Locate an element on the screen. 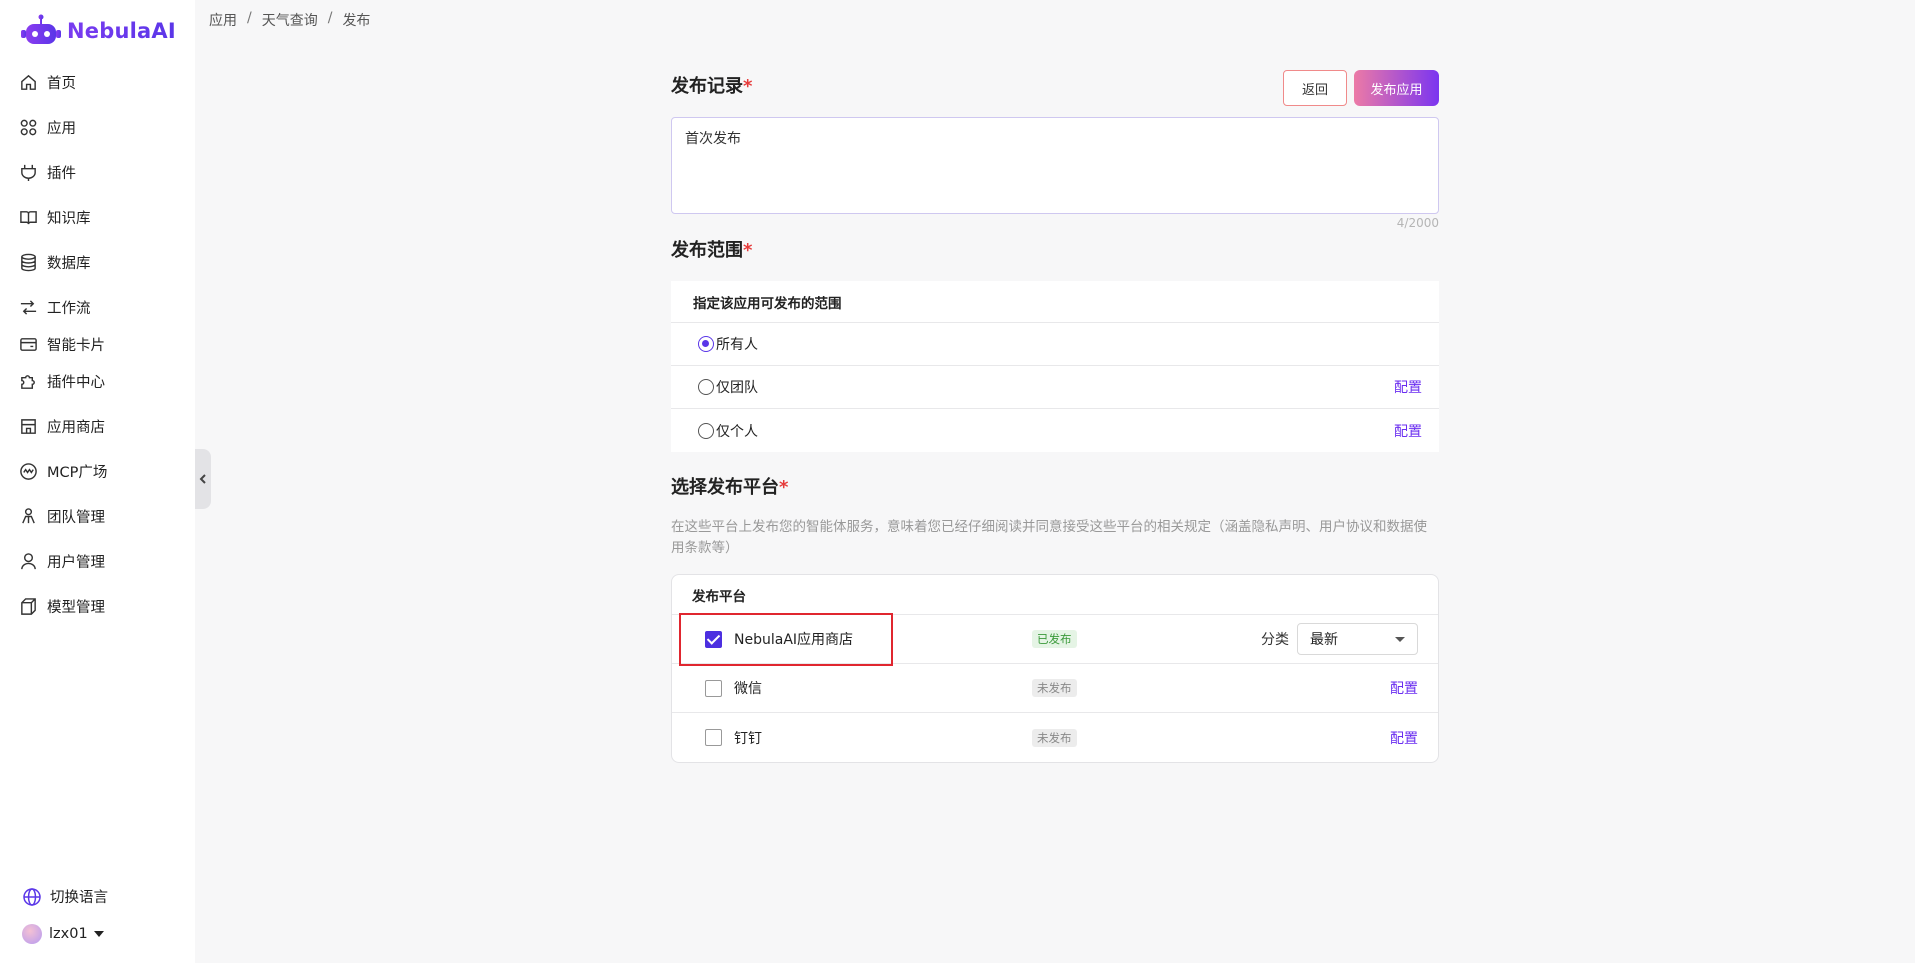  cube-icon is located at coordinates (28, 606).